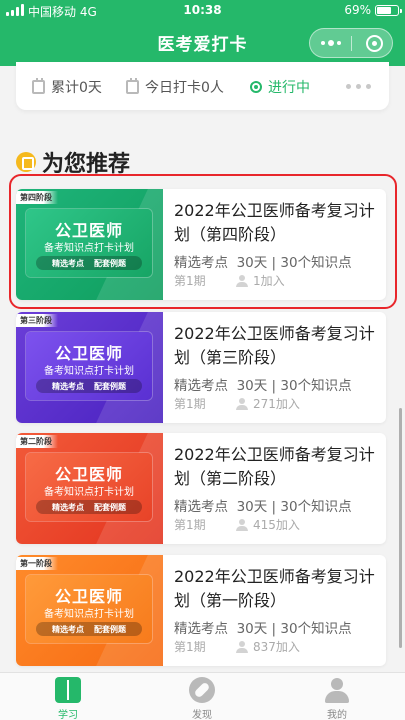  What do you see at coordinates (274, 345) in the screenshot?
I see `course-title: 2022年公卫医师备考复习计划（第三阶段）` at bounding box center [274, 345].